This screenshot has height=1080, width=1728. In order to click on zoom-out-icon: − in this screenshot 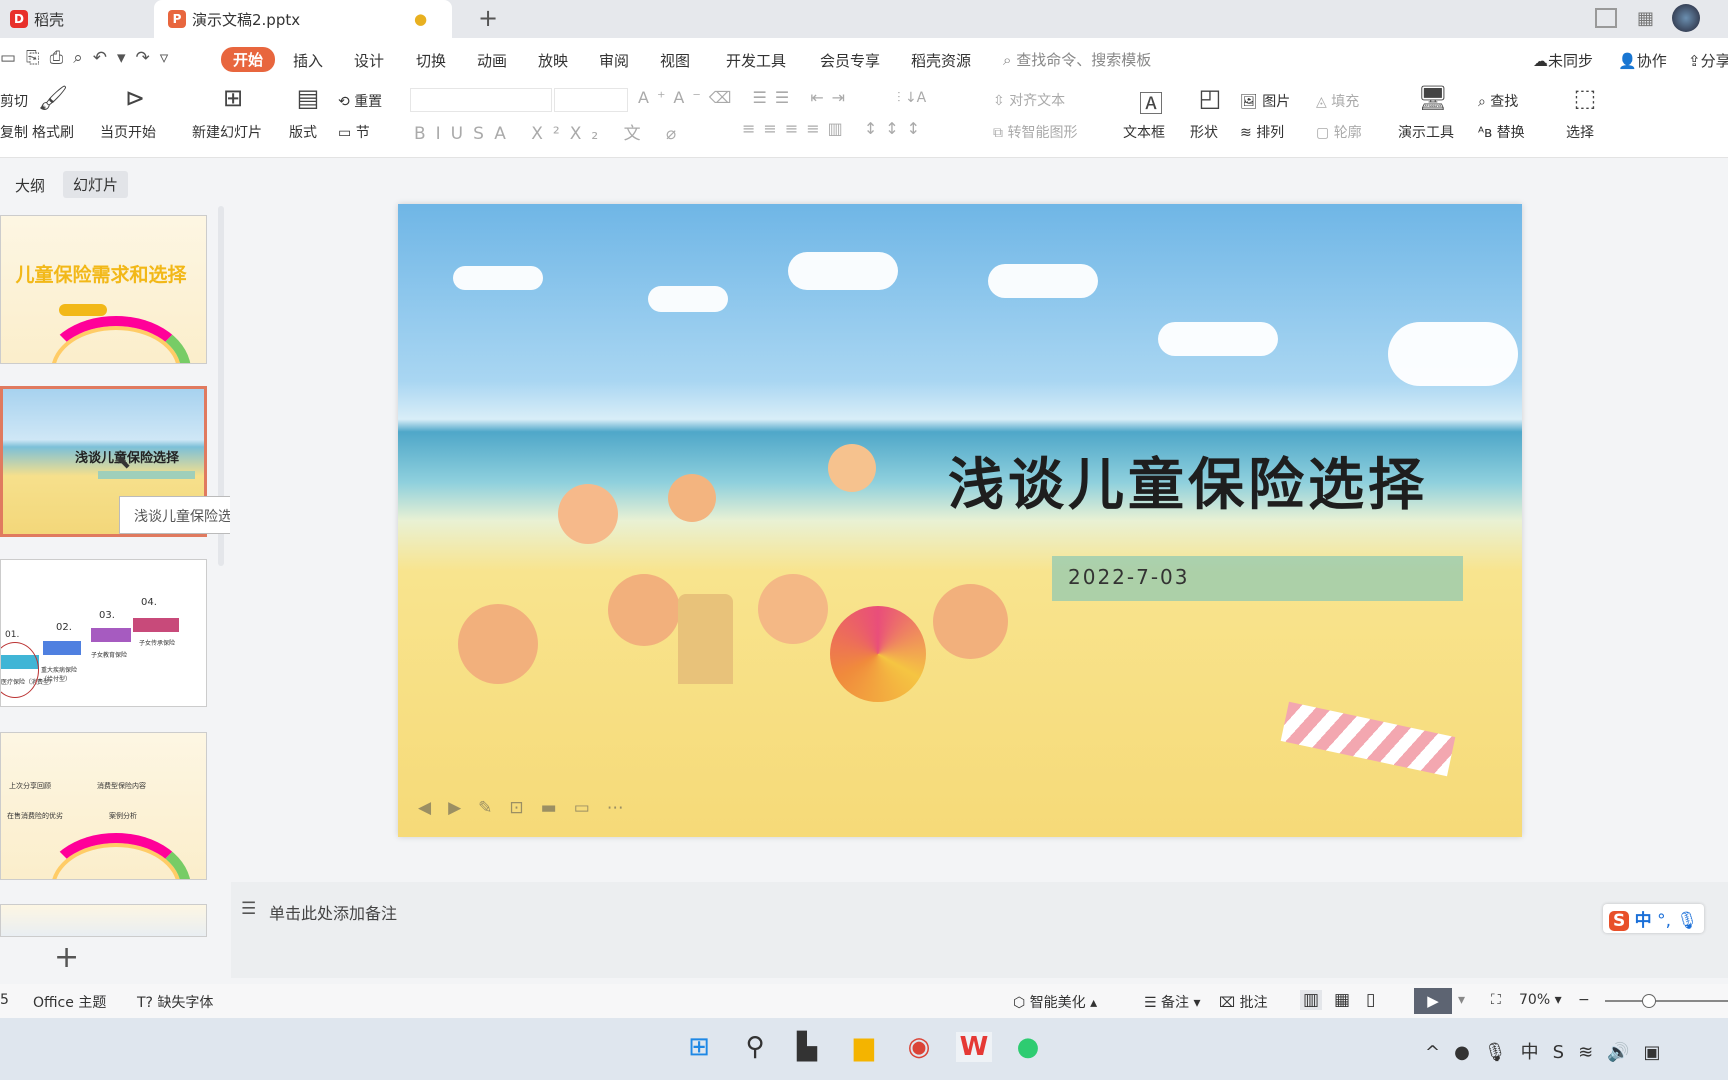, I will do `click(1584, 1000)`.